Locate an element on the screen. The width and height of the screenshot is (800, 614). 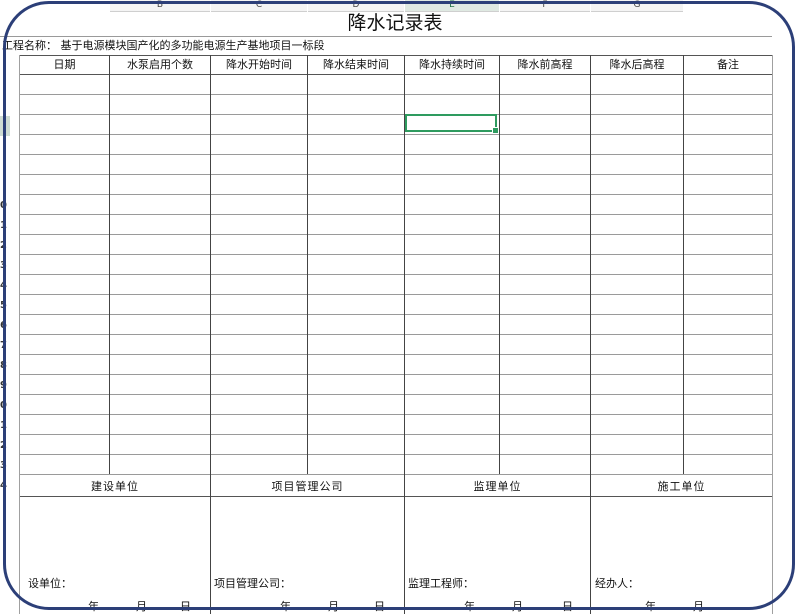
signature-owner: 设单位： is located at coordinates (50, 583).